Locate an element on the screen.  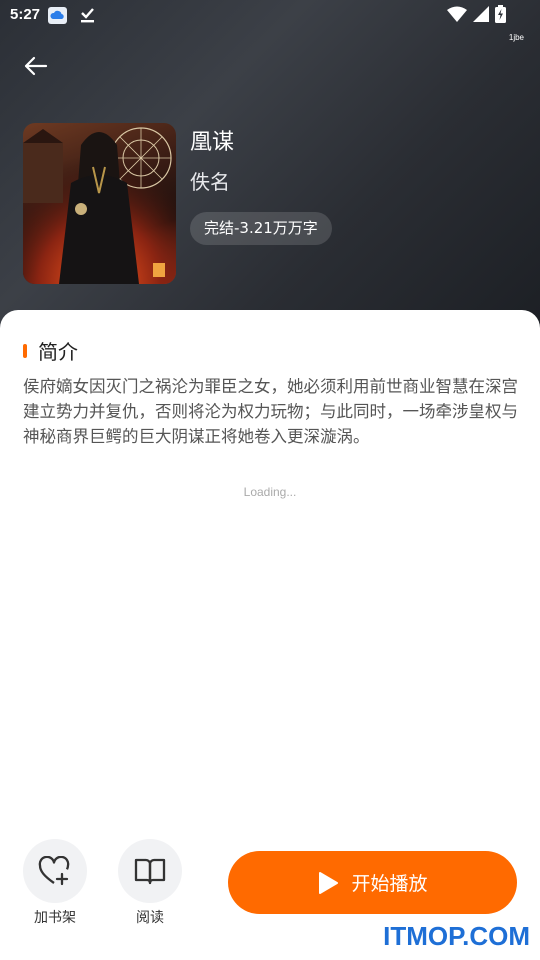
book-open-icon is located at coordinates (150, 871).